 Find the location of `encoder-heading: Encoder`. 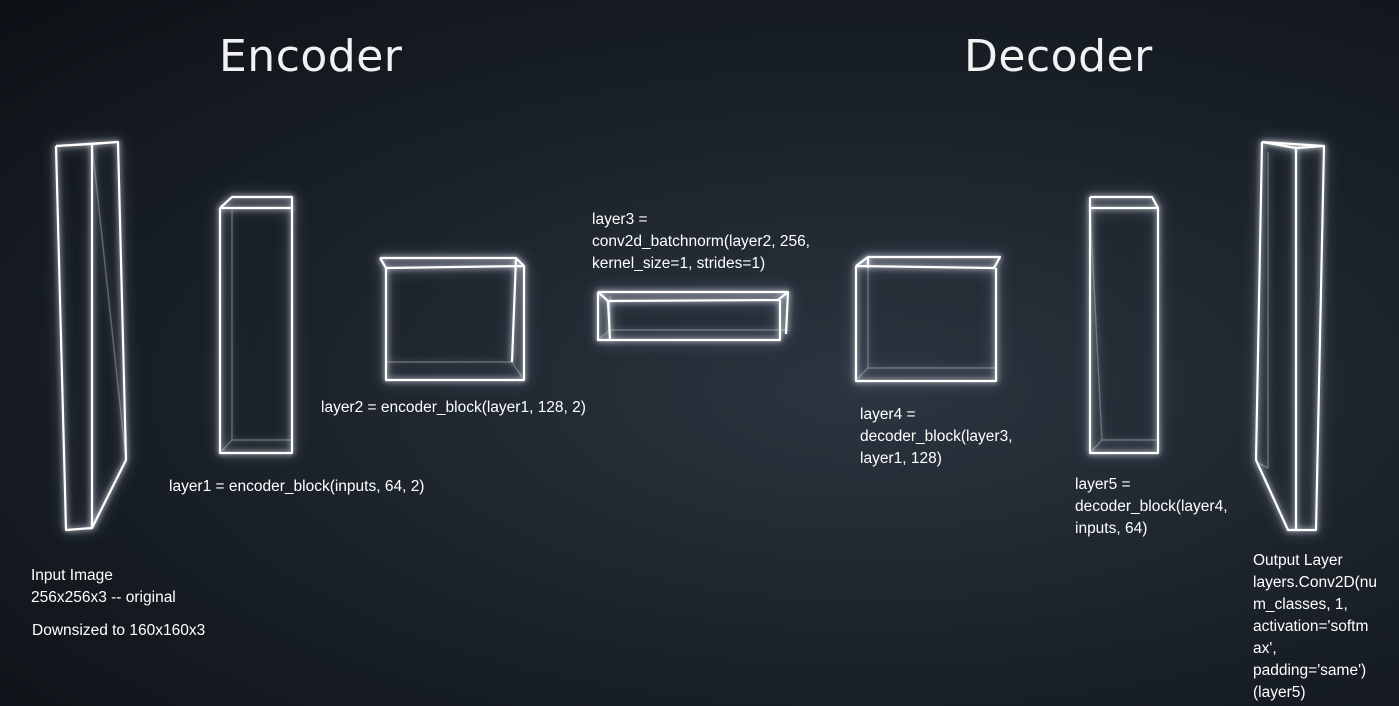

encoder-heading: Encoder is located at coordinates (311, 56).